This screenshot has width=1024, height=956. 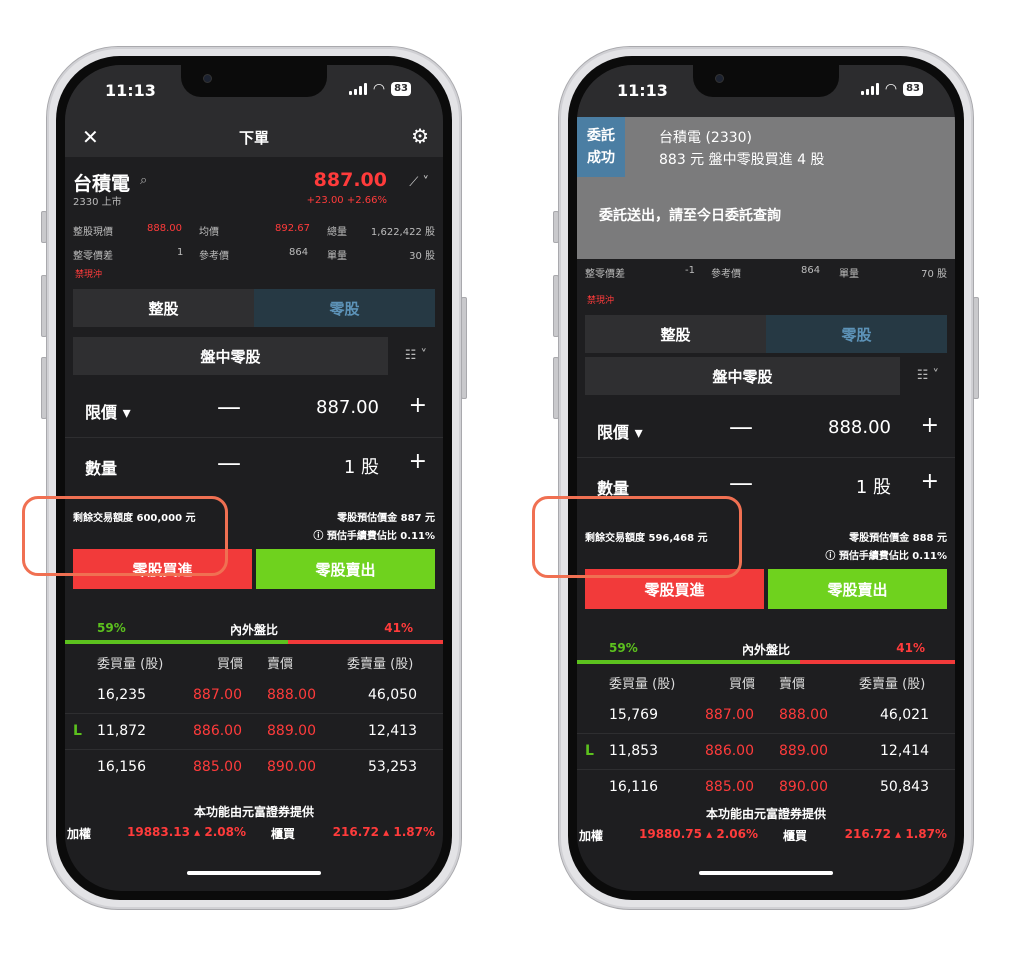 I want to click on notch, so click(x=766, y=81).